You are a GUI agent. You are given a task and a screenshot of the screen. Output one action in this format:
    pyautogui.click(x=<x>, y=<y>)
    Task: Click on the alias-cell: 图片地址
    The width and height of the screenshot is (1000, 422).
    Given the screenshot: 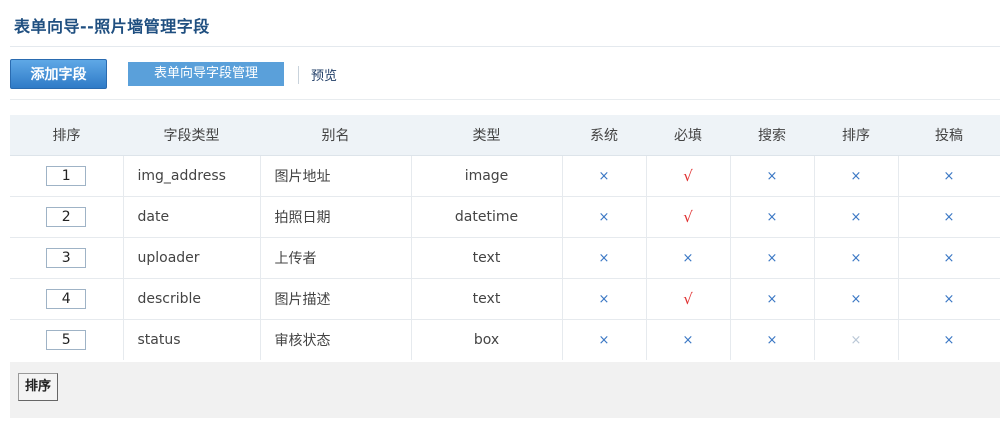 What is the action you would take?
    pyautogui.click(x=336, y=175)
    